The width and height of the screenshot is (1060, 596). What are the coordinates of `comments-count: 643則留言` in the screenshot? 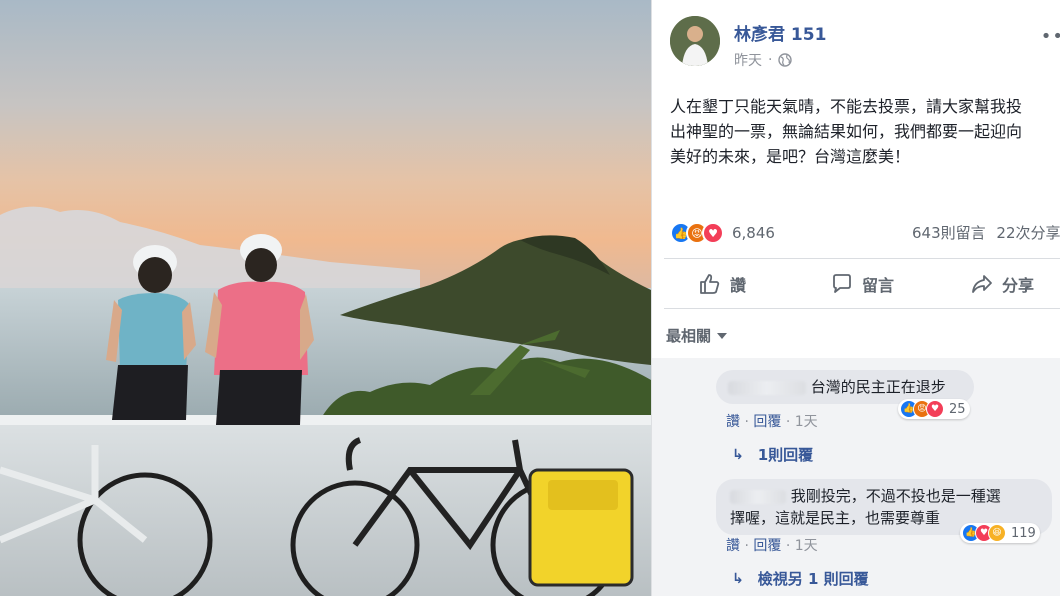 It's located at (949, 233).